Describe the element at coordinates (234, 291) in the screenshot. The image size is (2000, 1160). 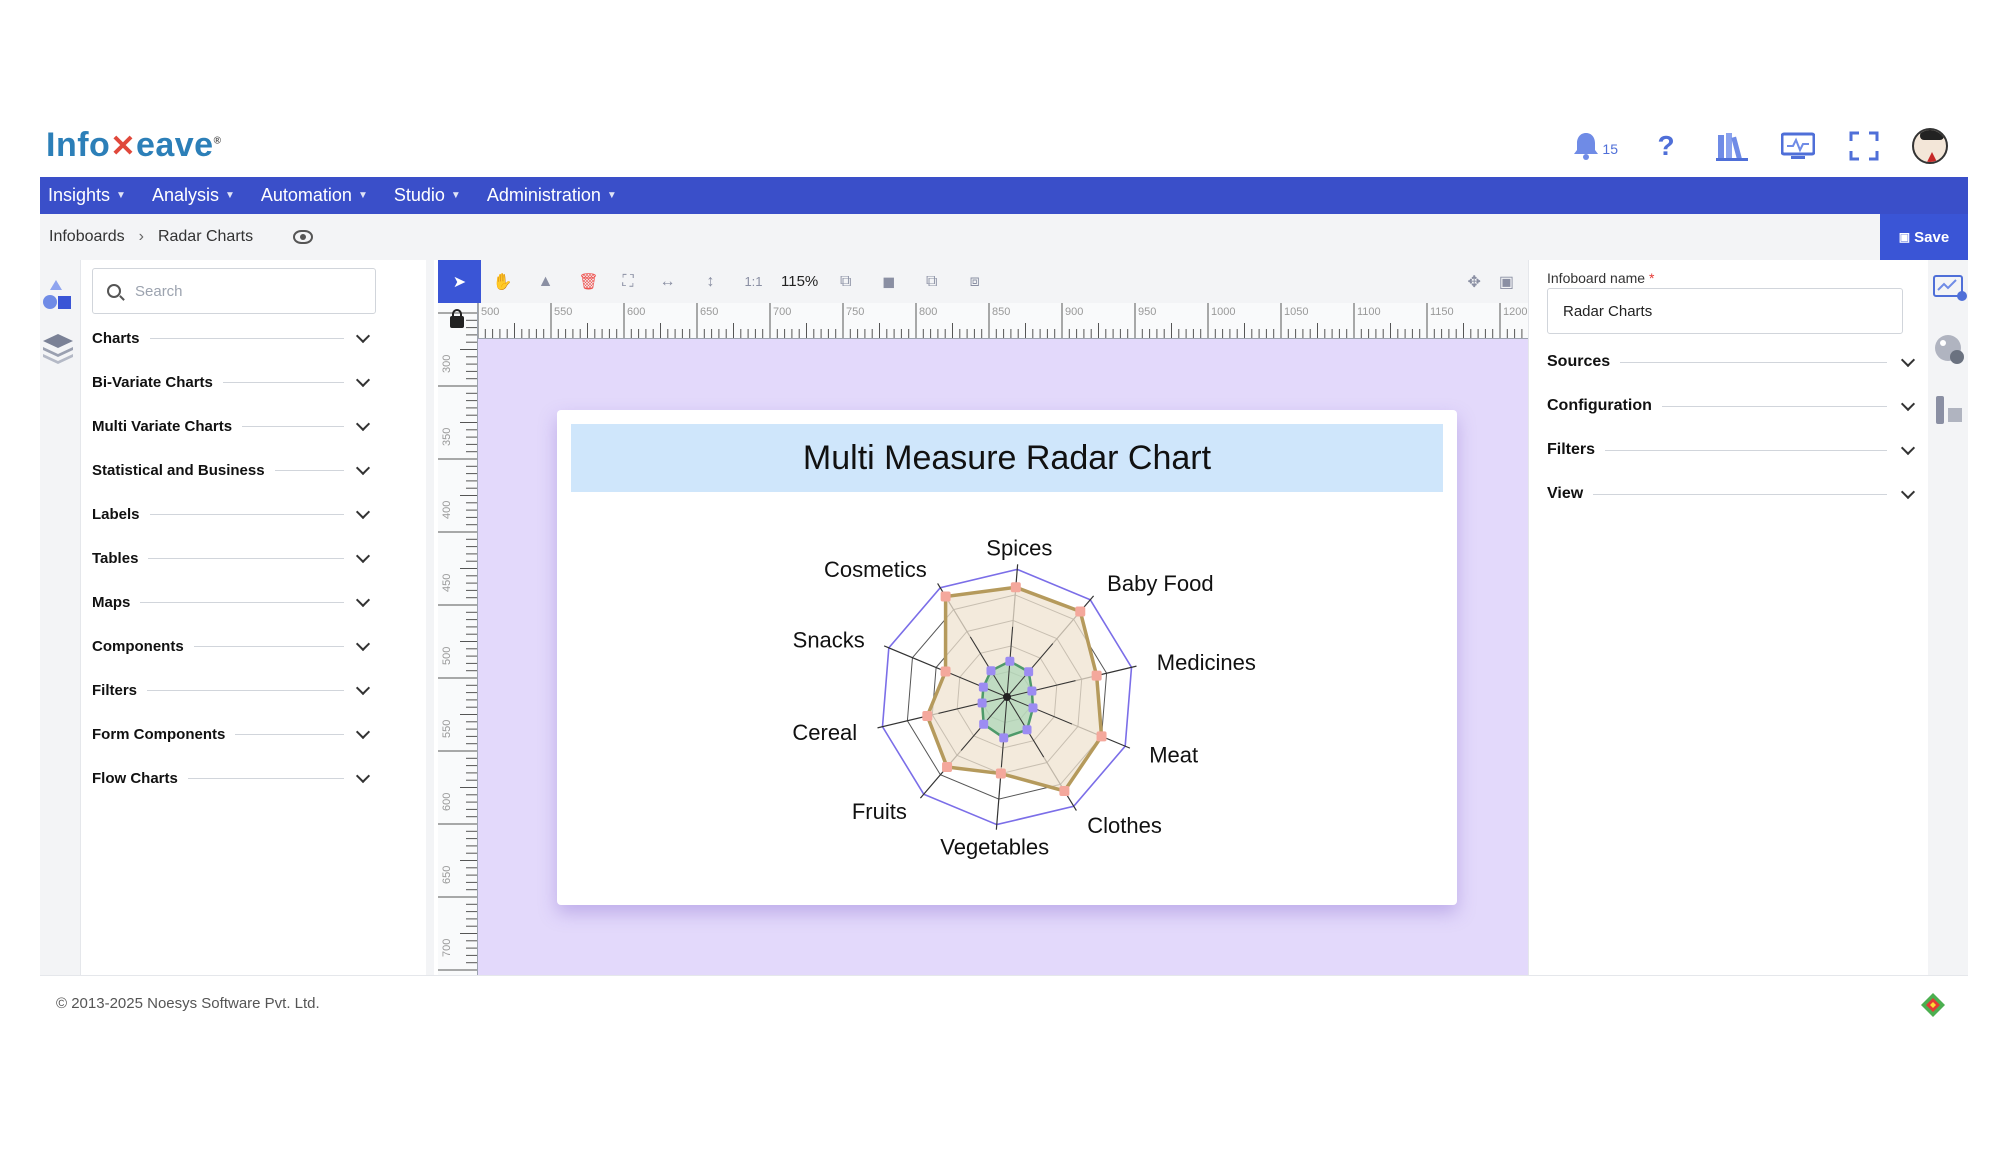
I see `widget-search-input: Search` at that location.